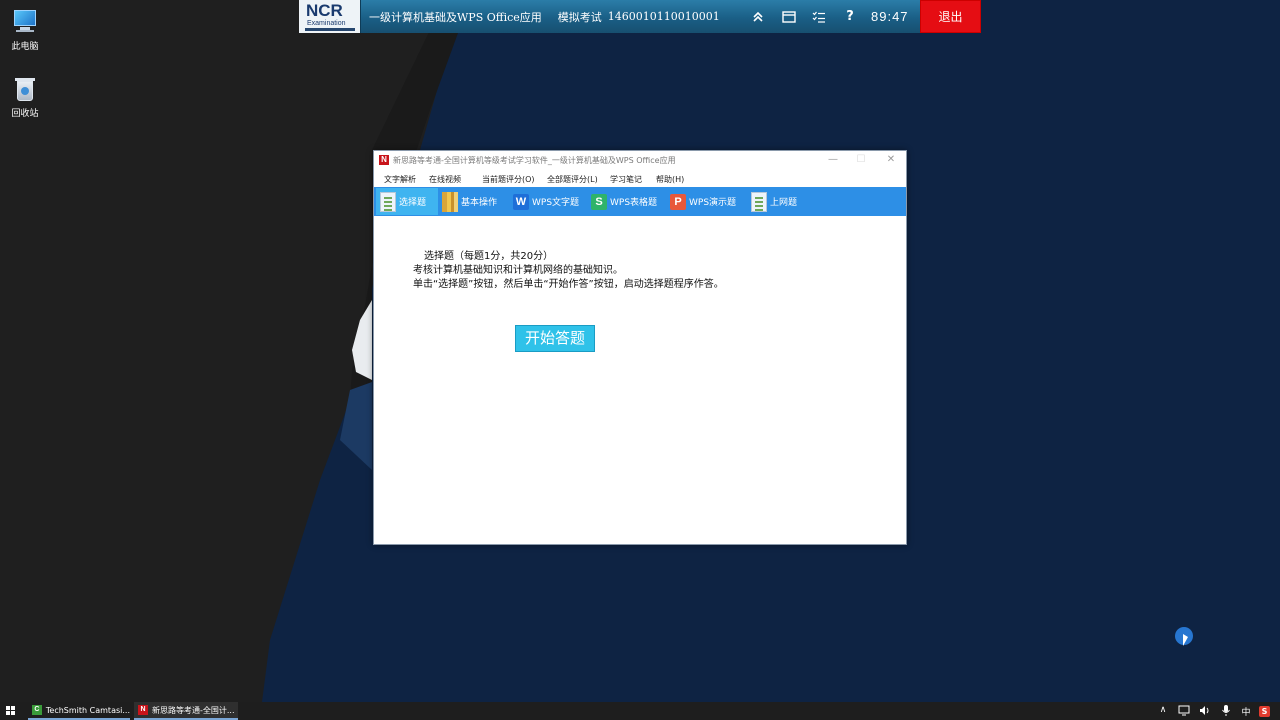 The image size is (1280, 720). Describe the element at coordinates (634, 203) in the screenshot. I see `tab-label: WPS表格题` at that location.